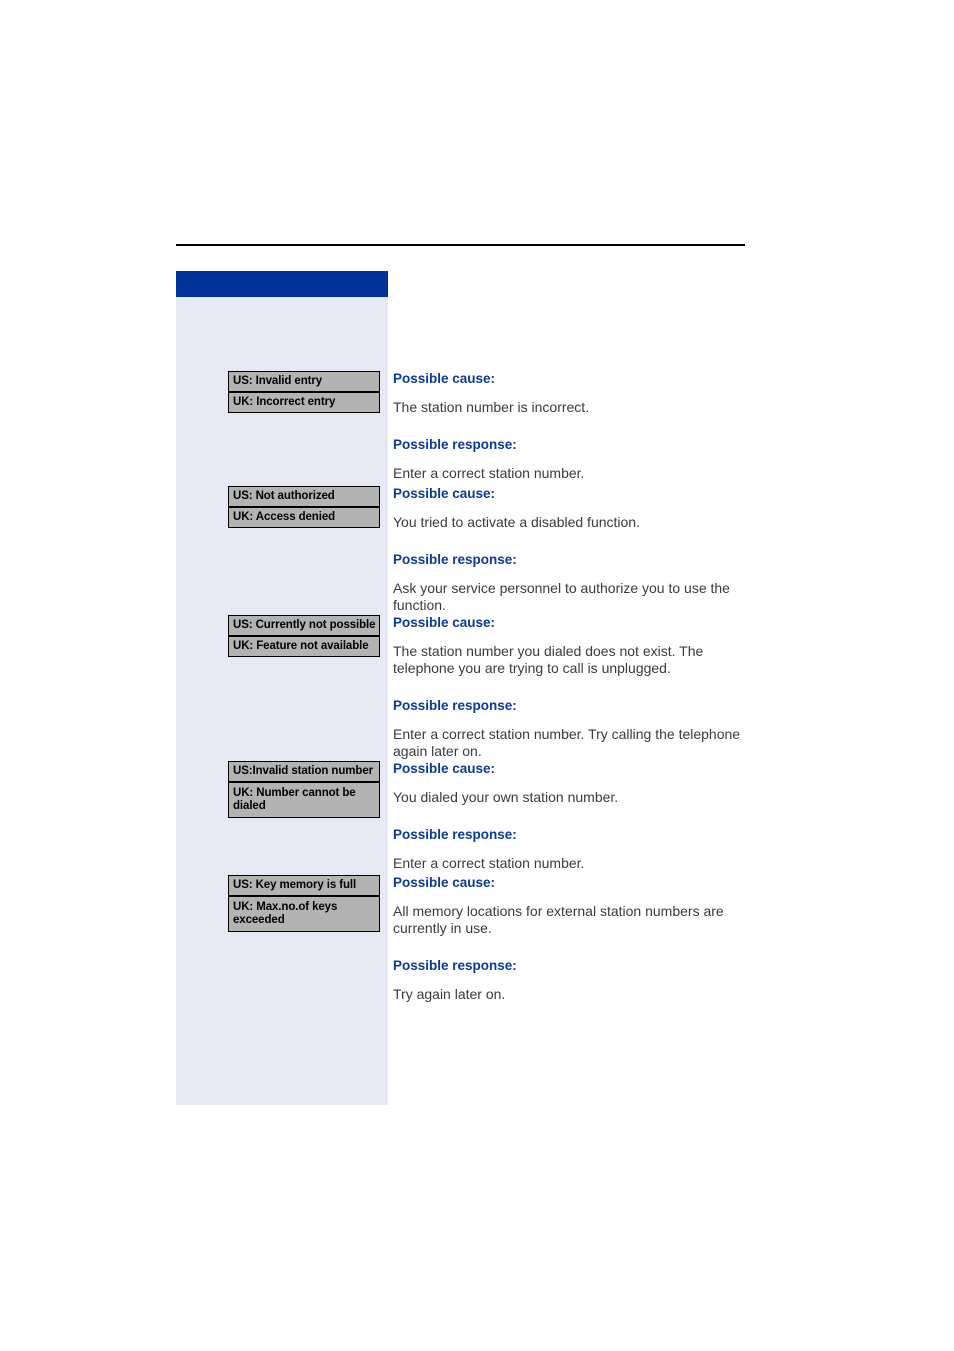  Describe the element at coordinates (304, 914) in the screenshot. I see `display-box-uk: UK: Max.no.of keys exceeded` at that location.